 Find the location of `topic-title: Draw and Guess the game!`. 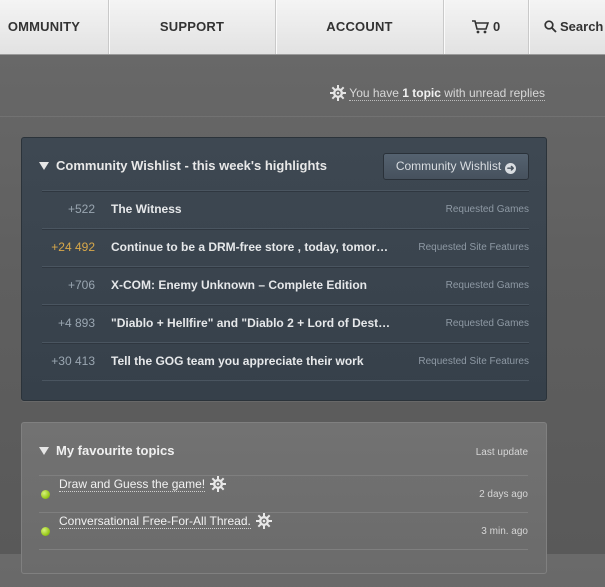

topic-title: Draw and Guess the game! is located at coordinates (132, 484).